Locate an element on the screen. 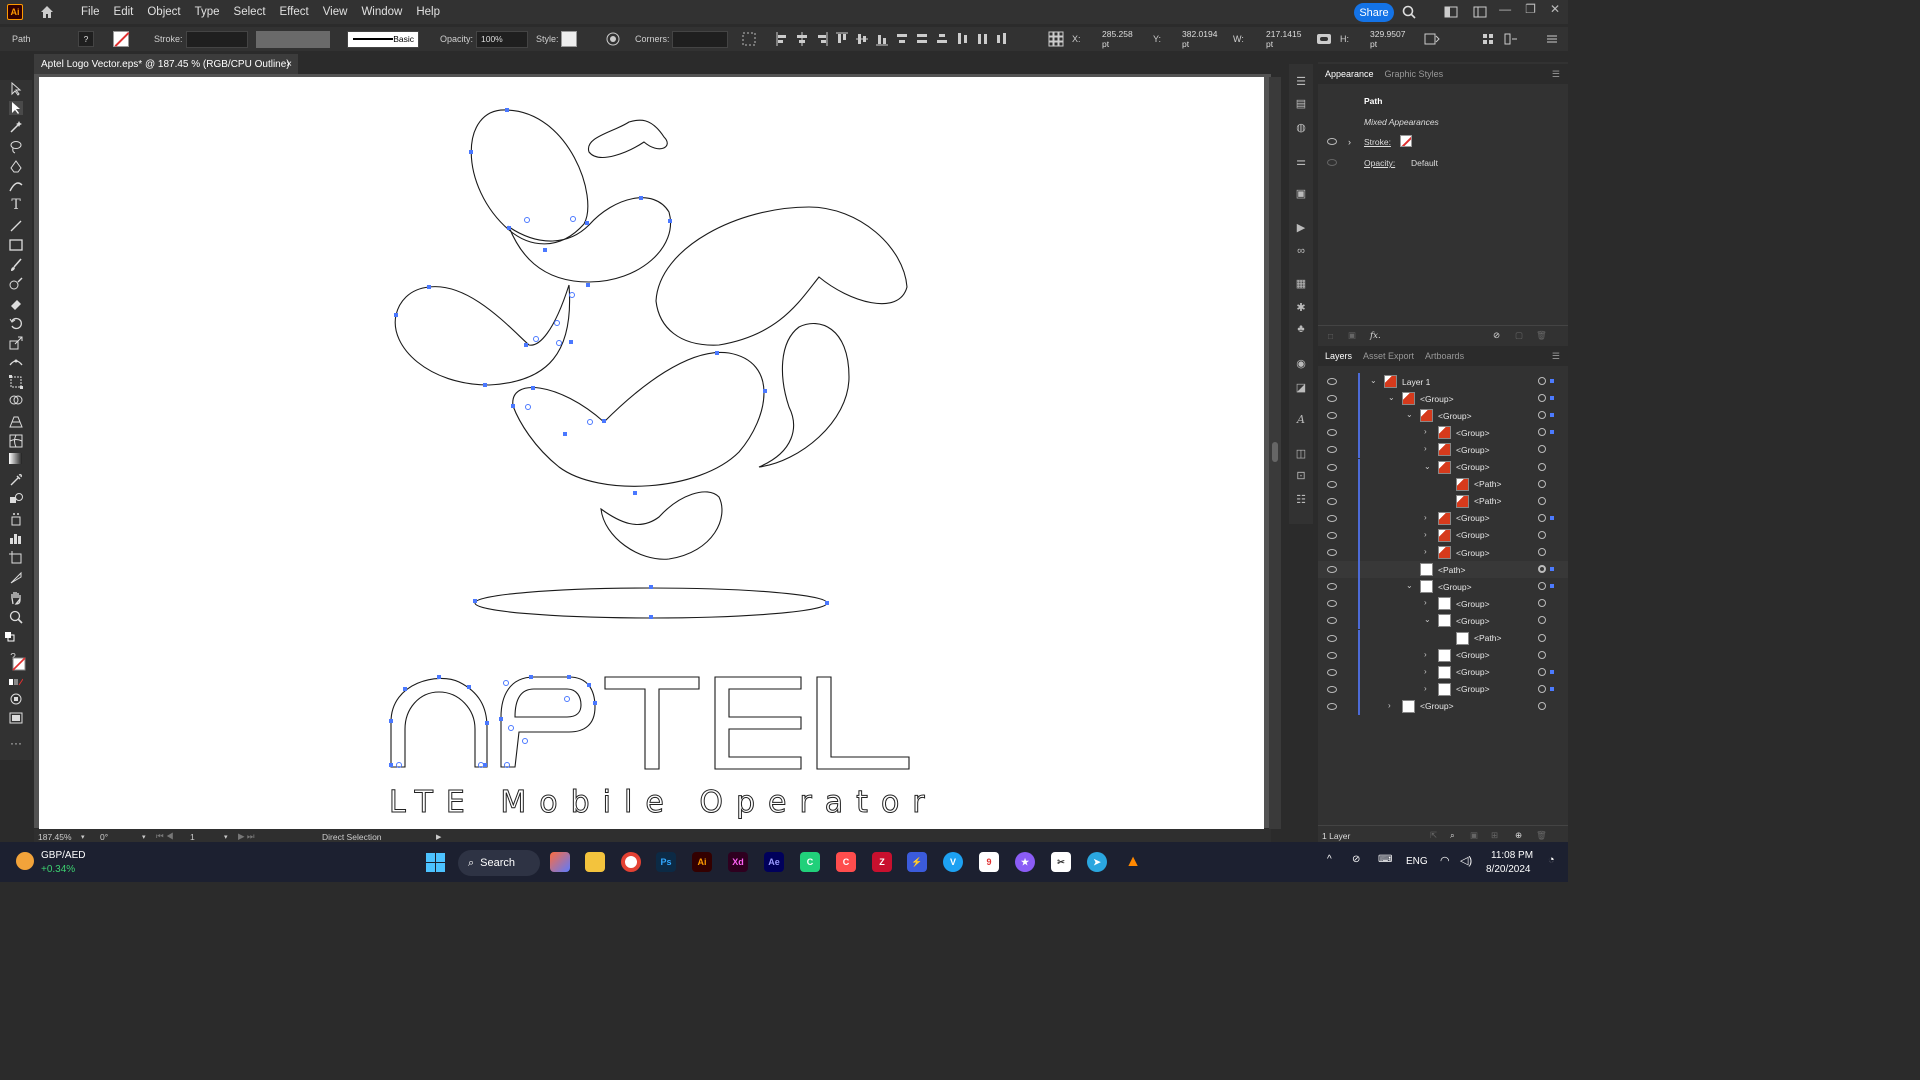  vertical-scrollbar is located at coordinates (1275, 453).